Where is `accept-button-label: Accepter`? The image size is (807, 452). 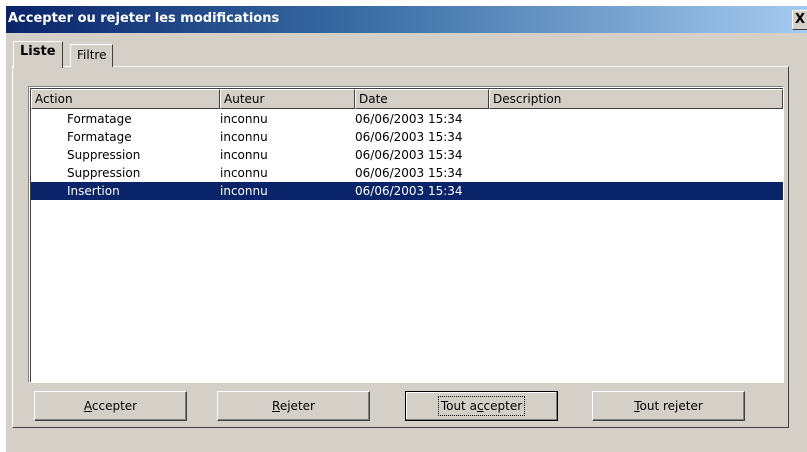 accept-button-label: Accepter is located at coordinates (110, 406).